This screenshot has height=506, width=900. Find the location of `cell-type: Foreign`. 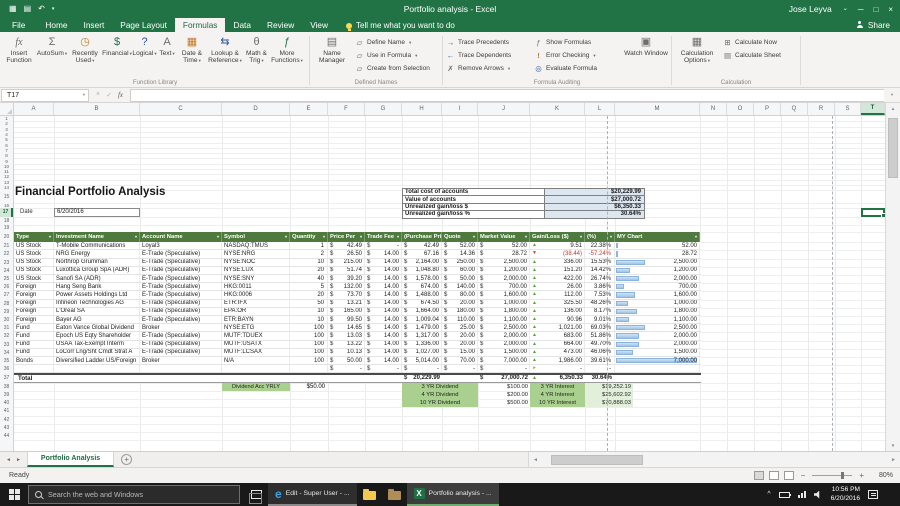

cell-type: Foreign is located at coordinates (34, 287).